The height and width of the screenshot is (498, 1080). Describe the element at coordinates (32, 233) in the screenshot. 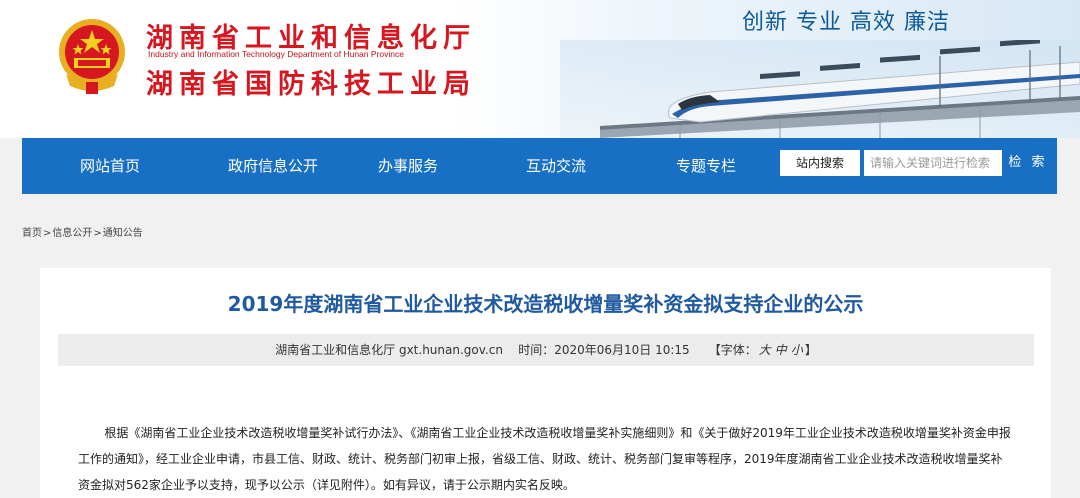

I see `breadcrumb-home: 首页` at that location.